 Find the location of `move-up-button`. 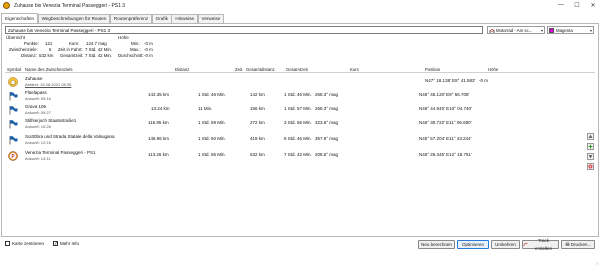

move-up-button is located at coordinates (590, 136).